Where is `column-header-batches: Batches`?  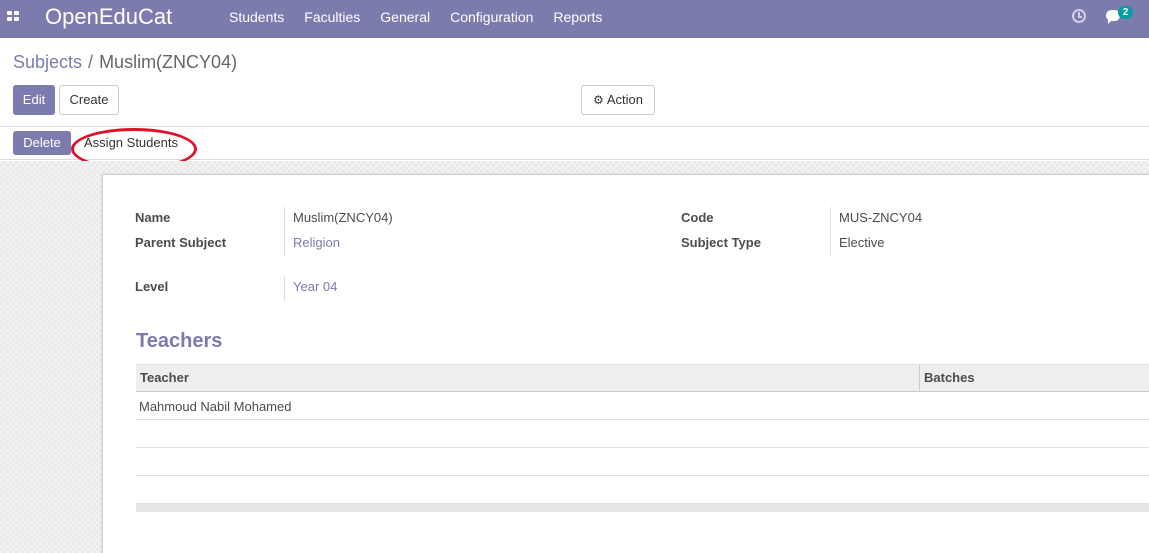
column-header-batches: Batches is located at coordinates (1034, 378).